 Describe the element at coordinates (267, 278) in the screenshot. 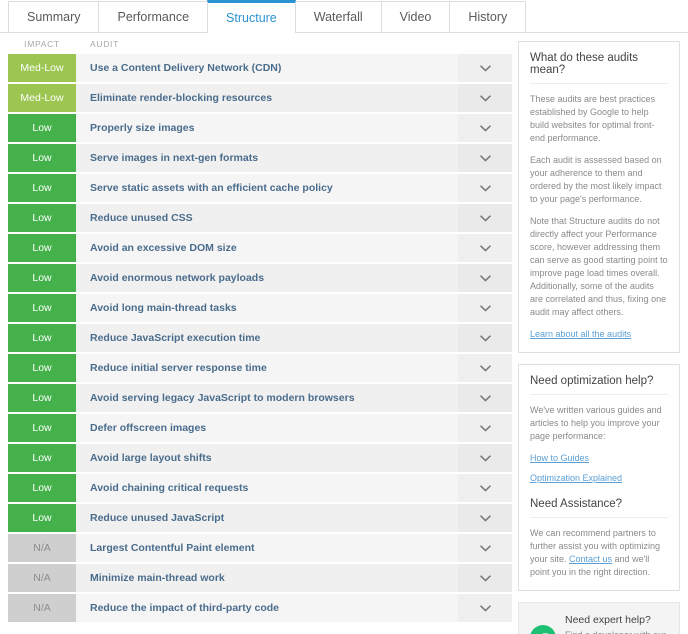

I see `audit-title-link: Avoid enormous network payloads` at that location.